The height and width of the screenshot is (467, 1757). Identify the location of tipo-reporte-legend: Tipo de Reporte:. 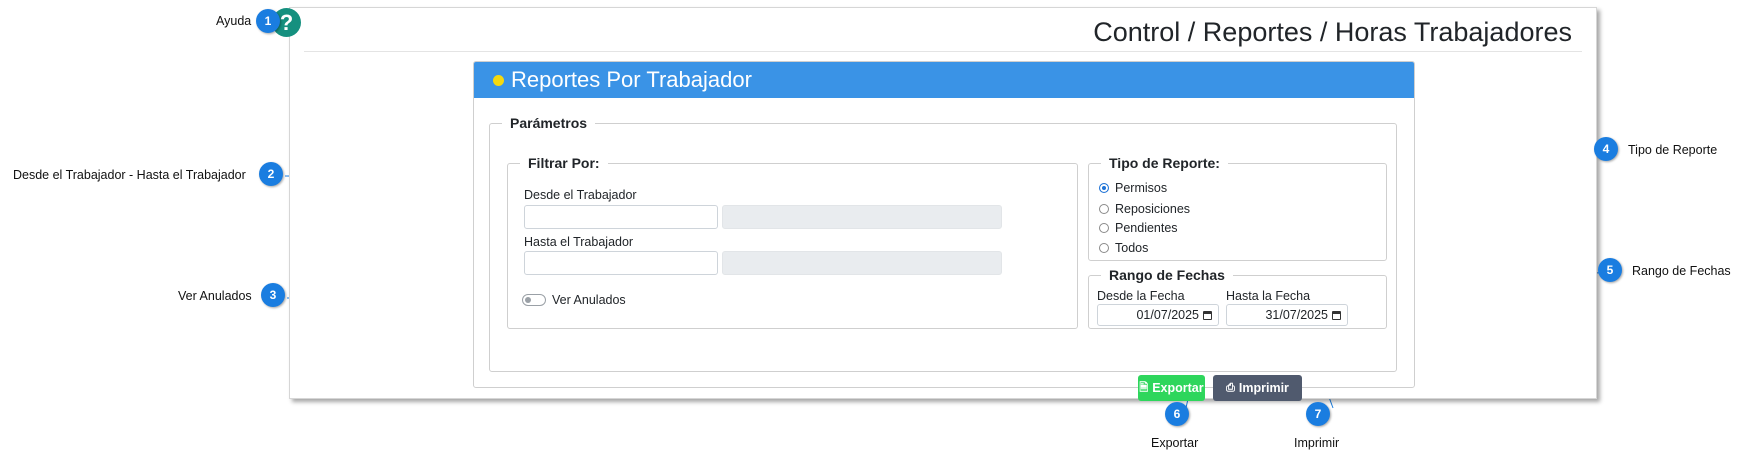
(1164, 163).